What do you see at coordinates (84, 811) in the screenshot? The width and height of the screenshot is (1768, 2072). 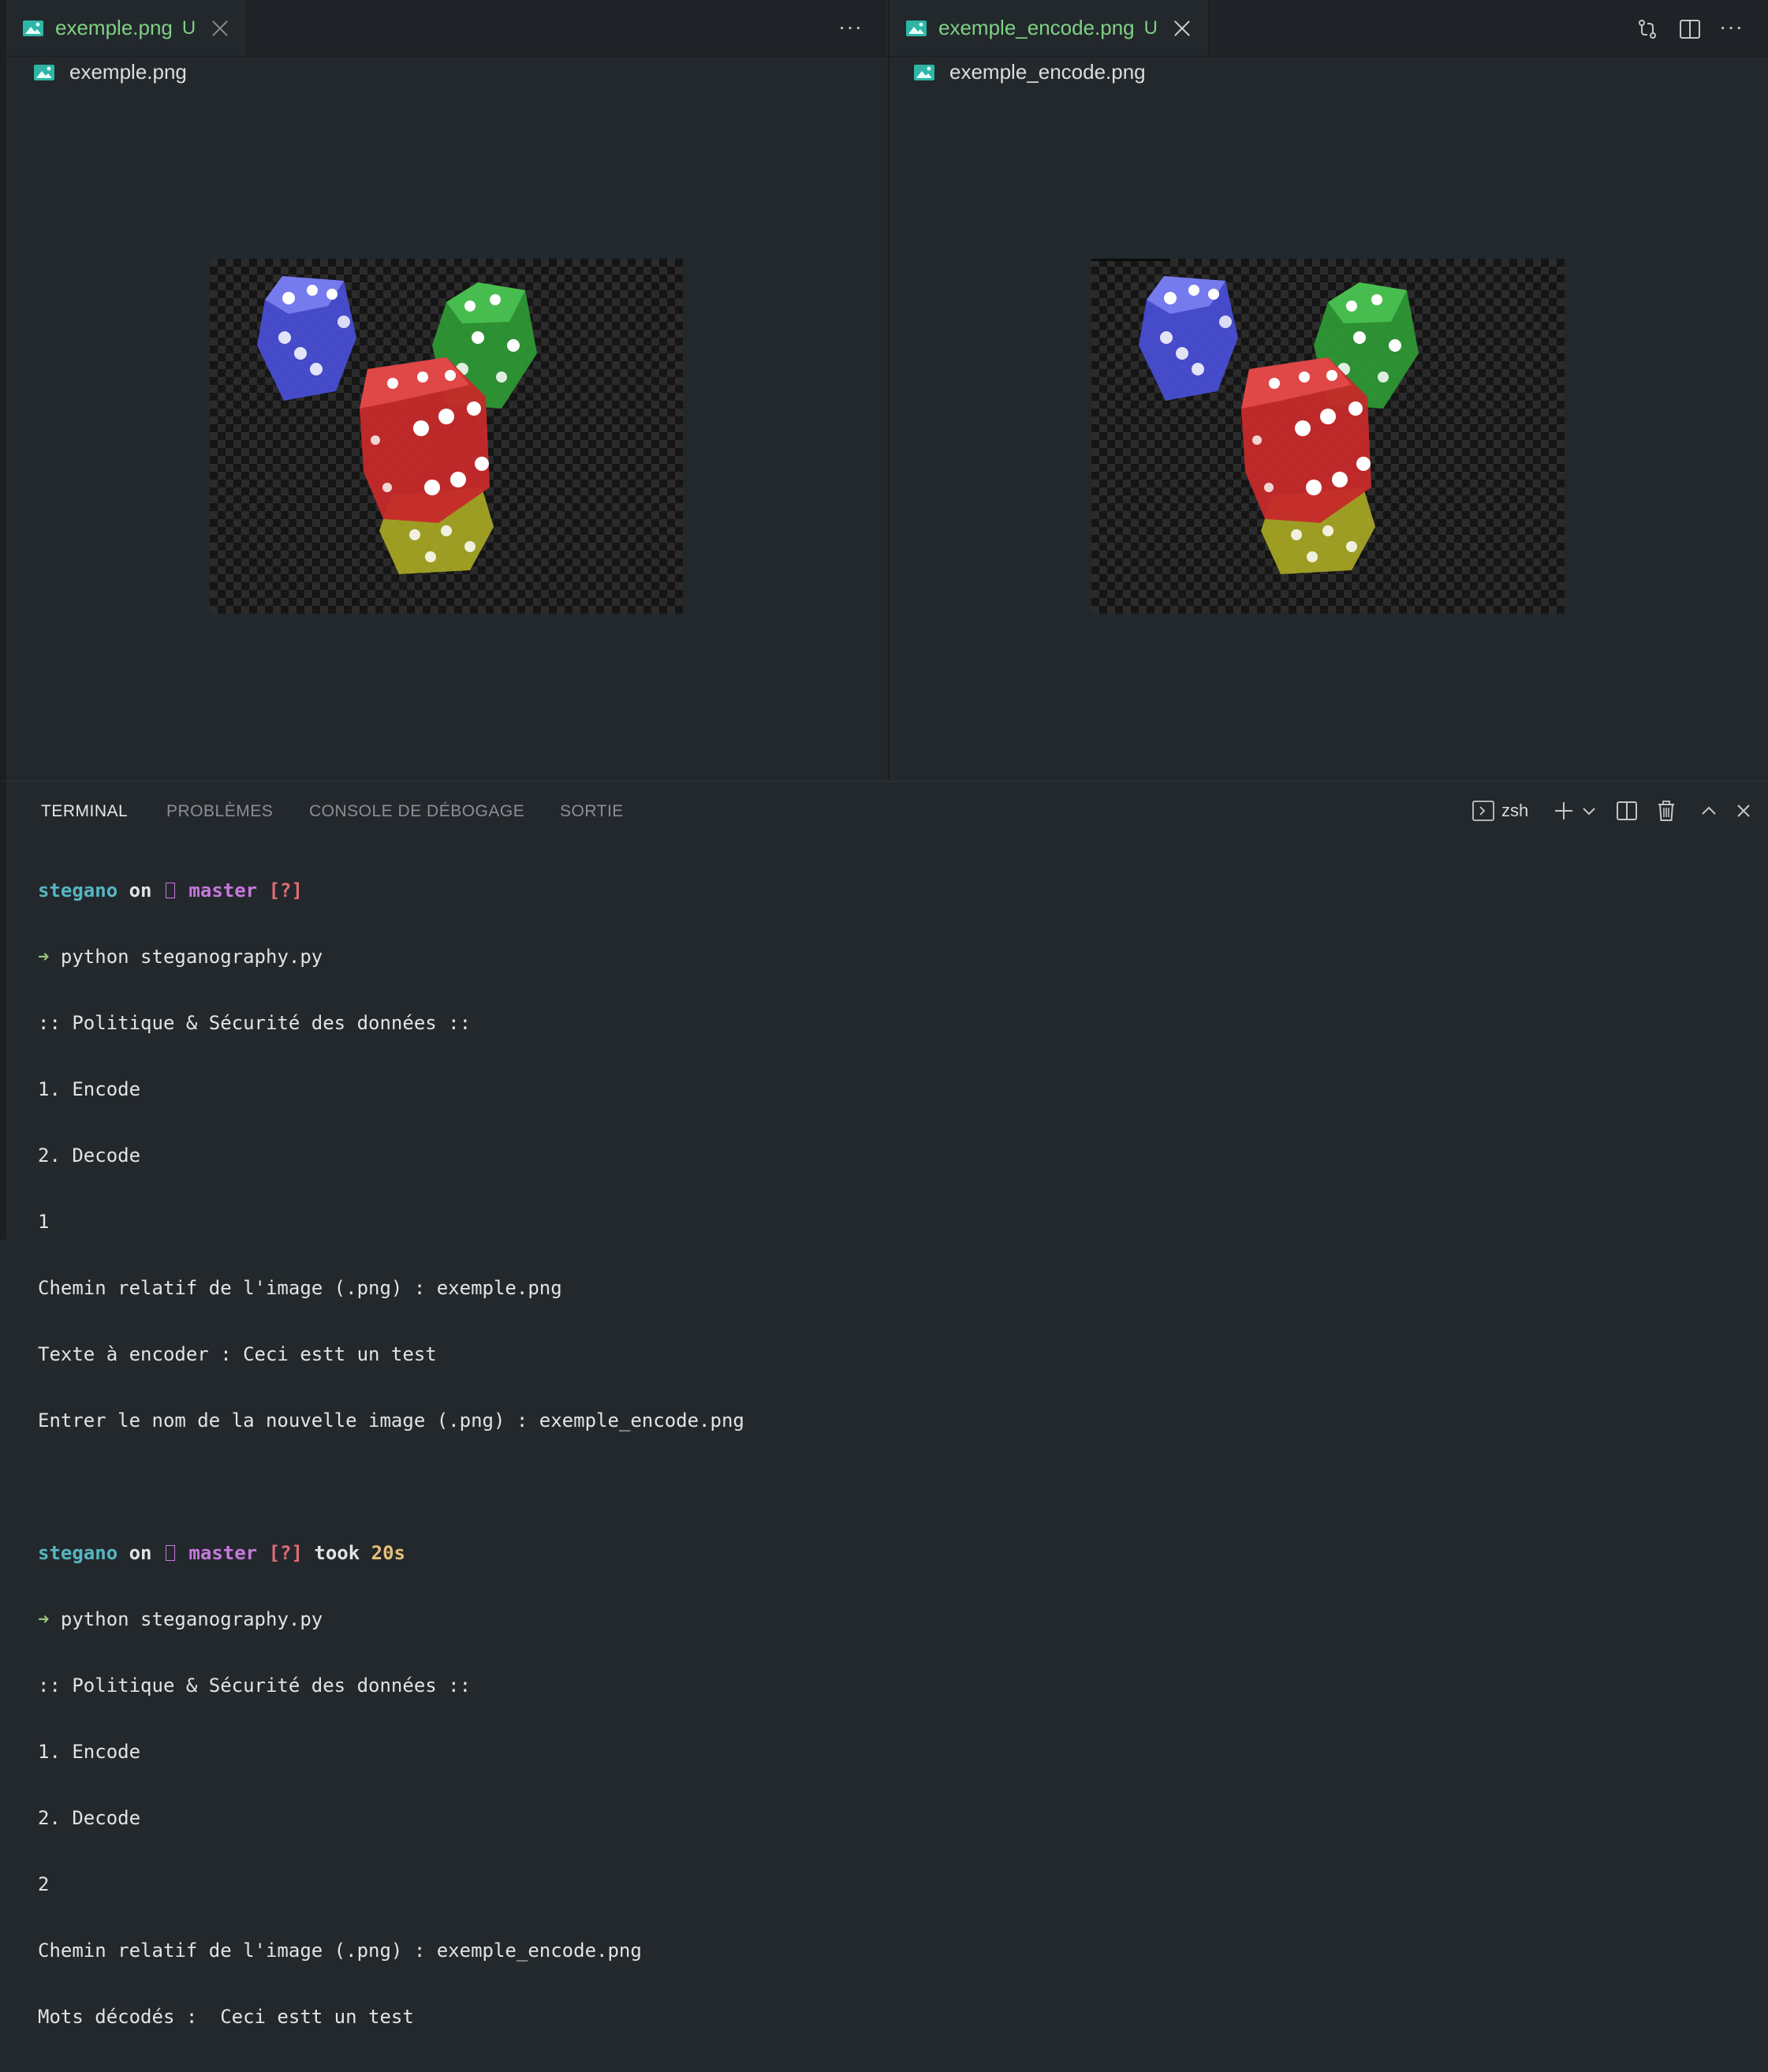 I see `tab-terminal: TERMINAL` at bounding box center [84, 811].